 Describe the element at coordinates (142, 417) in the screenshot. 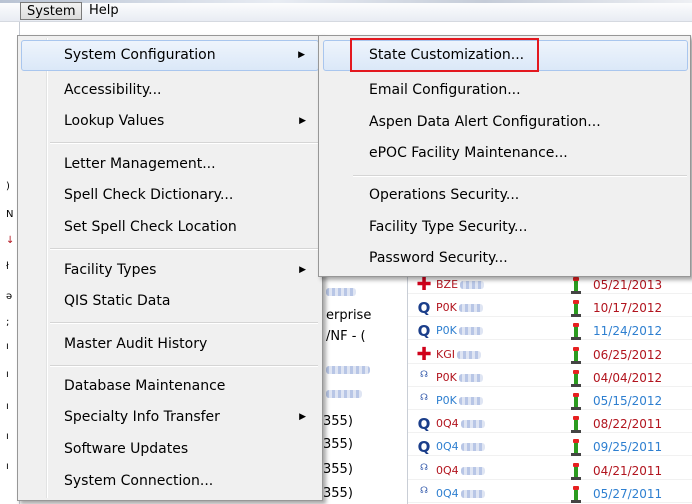

I see `menu-item-label: Specialty Info Transfer` at that location.